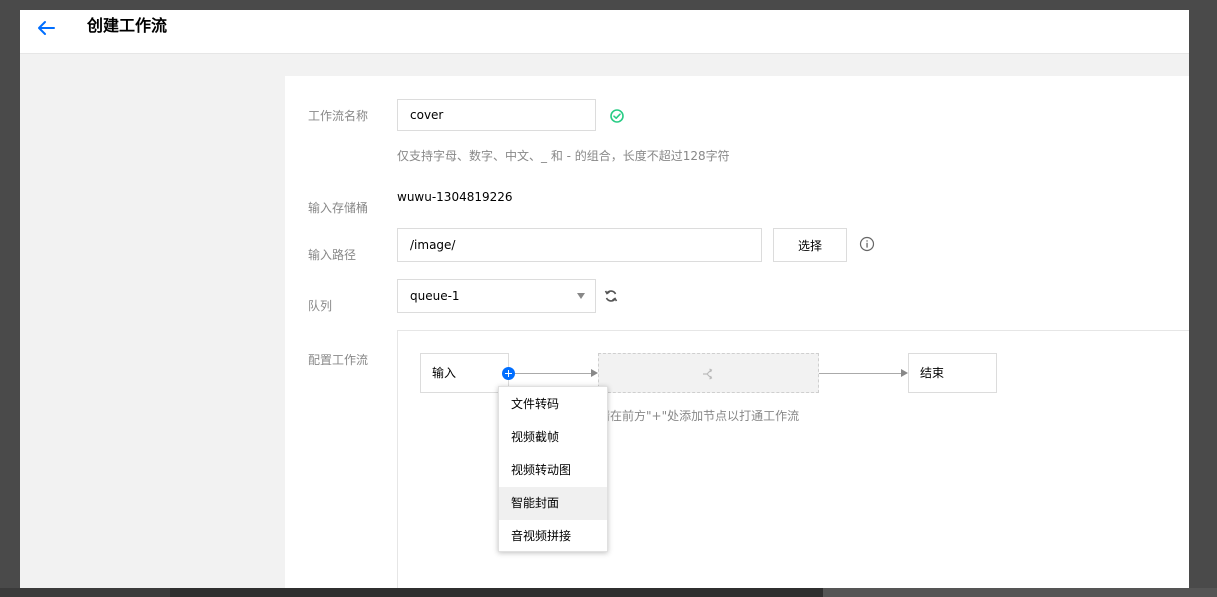 This screenshot has height=597, width=1217. What do you see at coordinates (464, 373) in the screenshot?
I see `input-node: 输入` at bounding box center [464, 373].